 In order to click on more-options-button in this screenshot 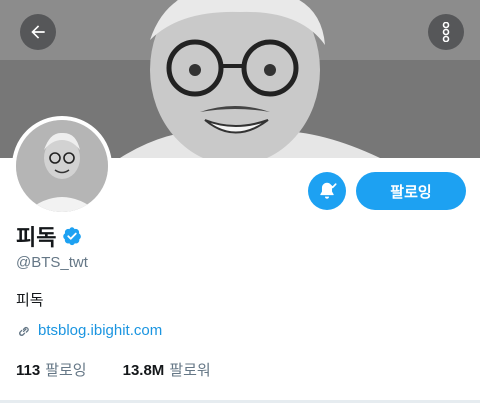, I will do `click(446, 32)`.